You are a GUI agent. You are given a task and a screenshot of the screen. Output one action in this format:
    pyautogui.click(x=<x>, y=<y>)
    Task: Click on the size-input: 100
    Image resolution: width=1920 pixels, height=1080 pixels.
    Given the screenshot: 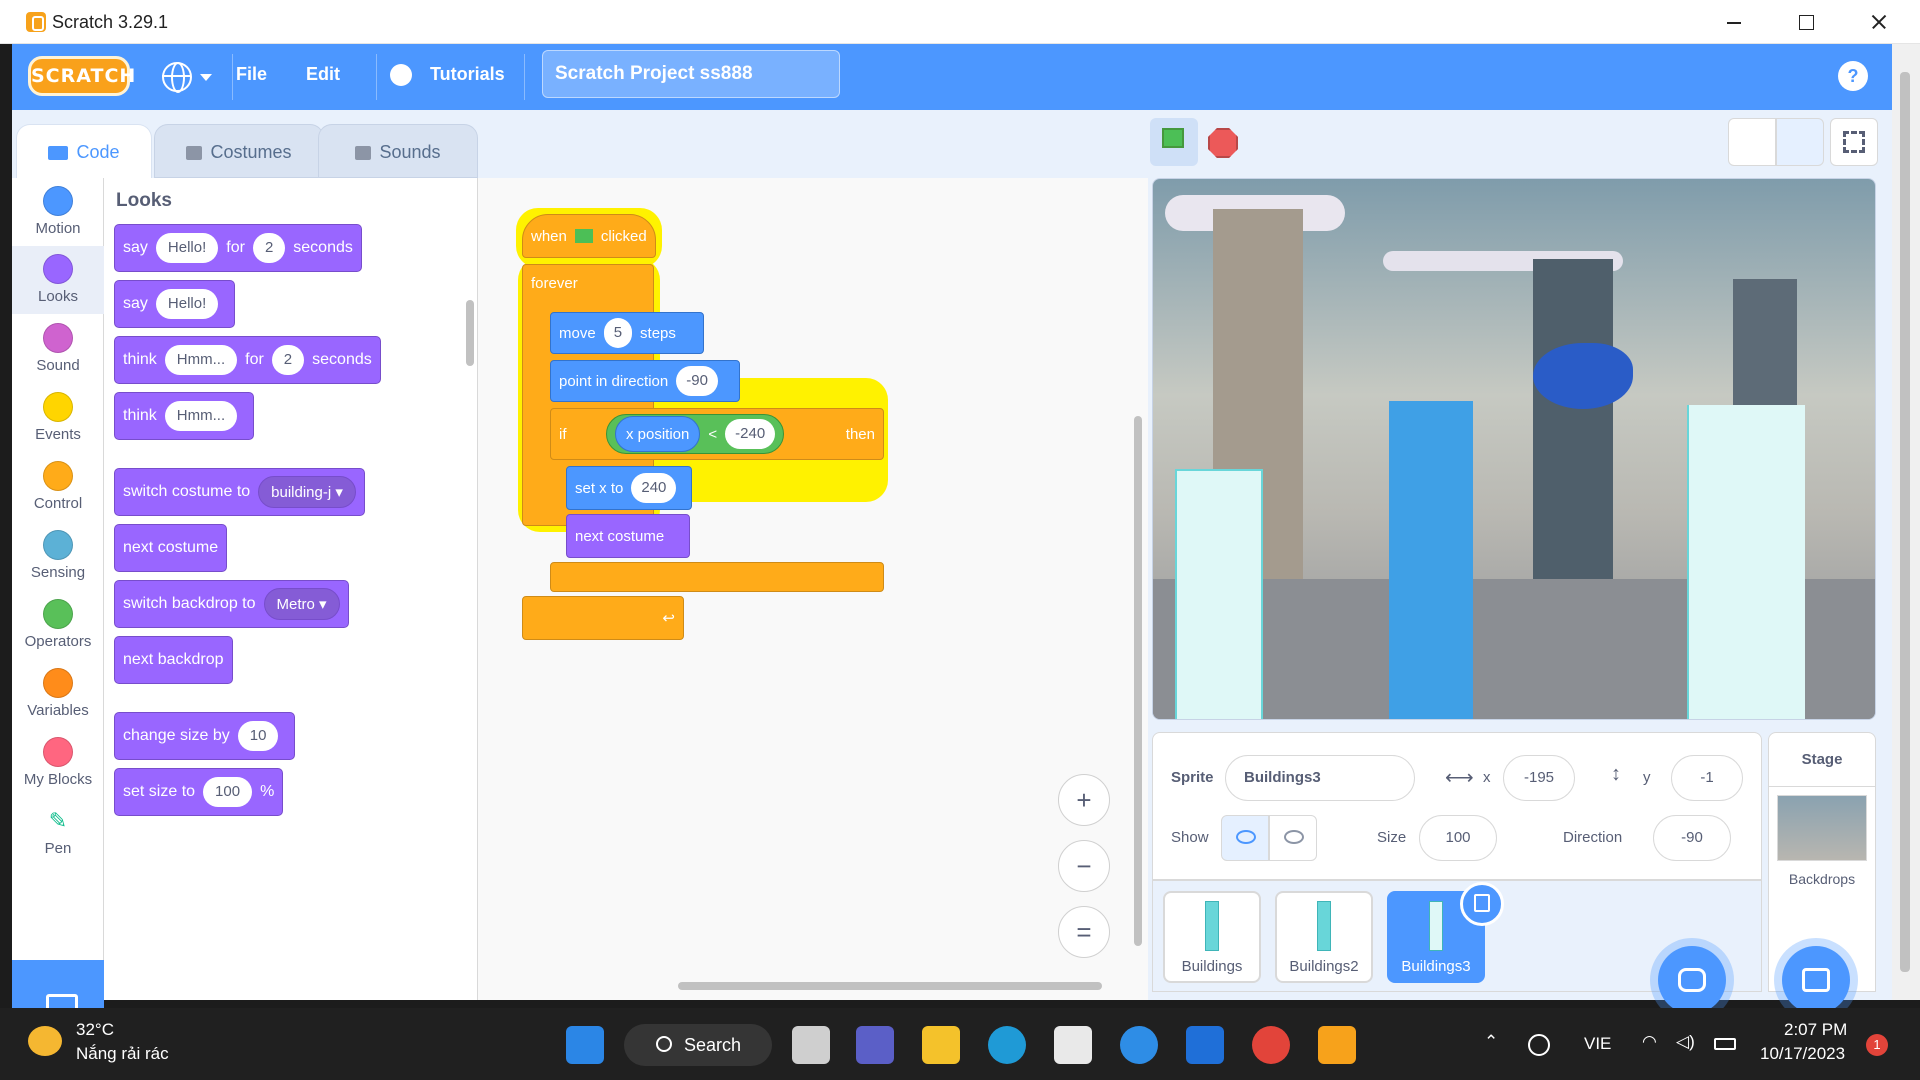 What is the action you would take?
    pyautogui.click(x=1458, y=838)
    